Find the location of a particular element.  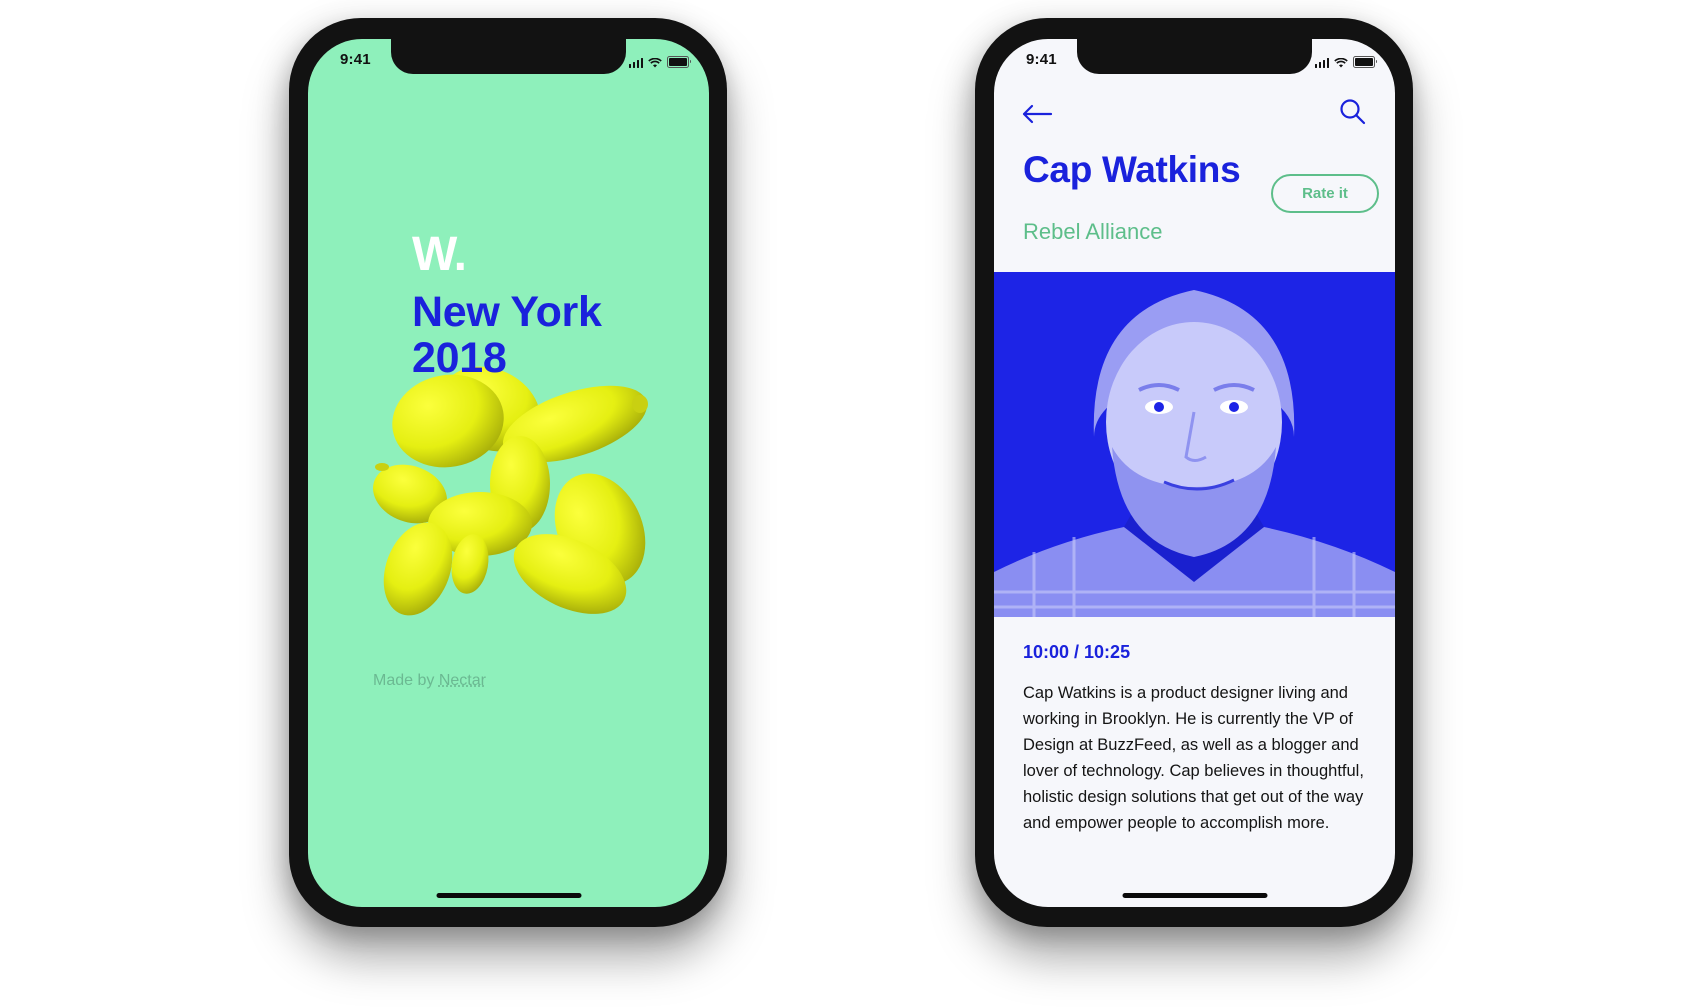

speaker-portrait is located at coordinates (1194, 444).